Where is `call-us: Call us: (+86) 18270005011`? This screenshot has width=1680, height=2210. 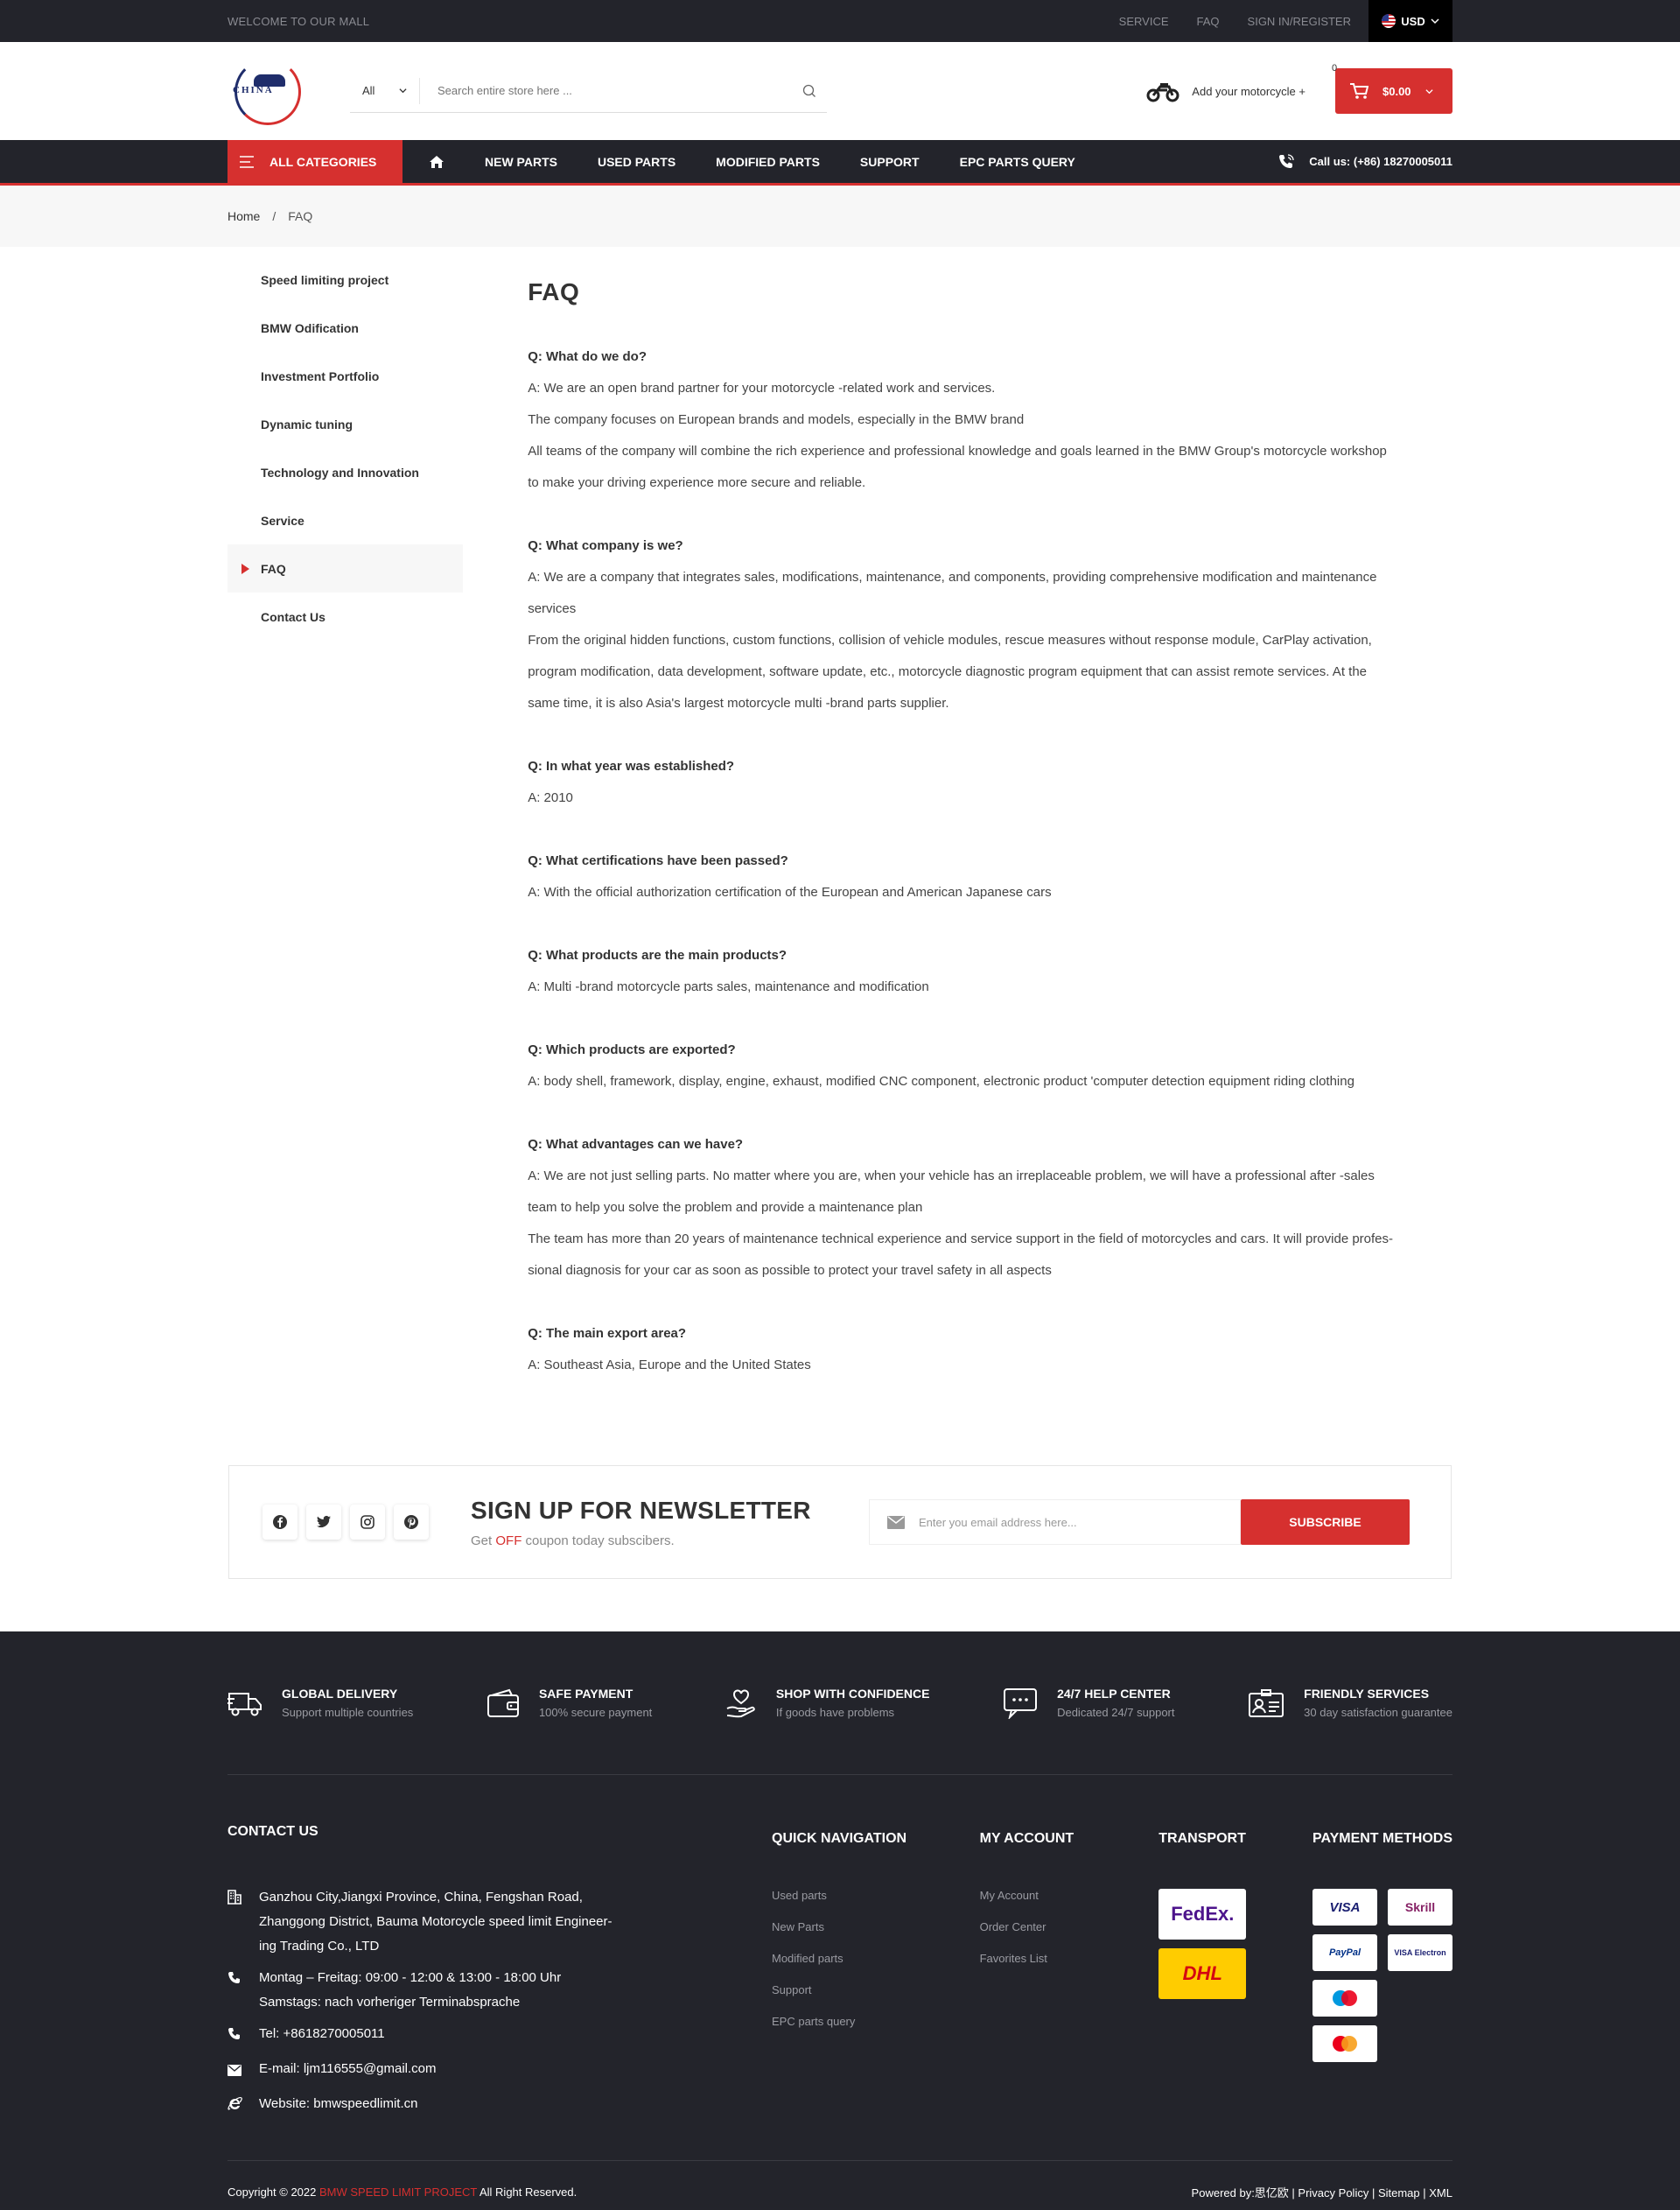 call-us: Call us: (+86) 18270005011 is located at coordinates (1365, 162).